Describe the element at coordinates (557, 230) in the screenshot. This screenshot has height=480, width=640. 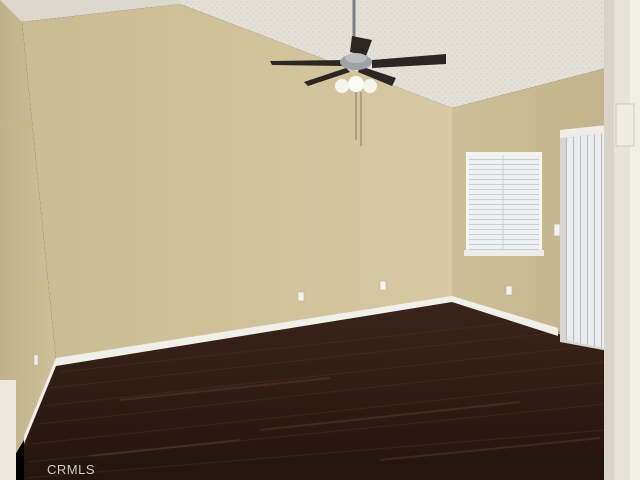
I see `light-switch` at that location.